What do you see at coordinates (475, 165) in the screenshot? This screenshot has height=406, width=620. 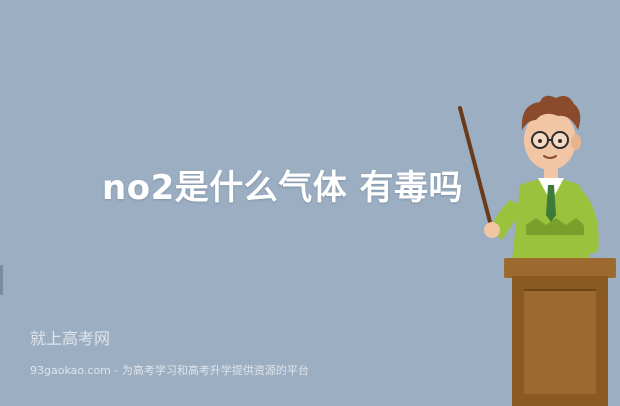 I see `pointer-stick` at bounding box center [475, 165].